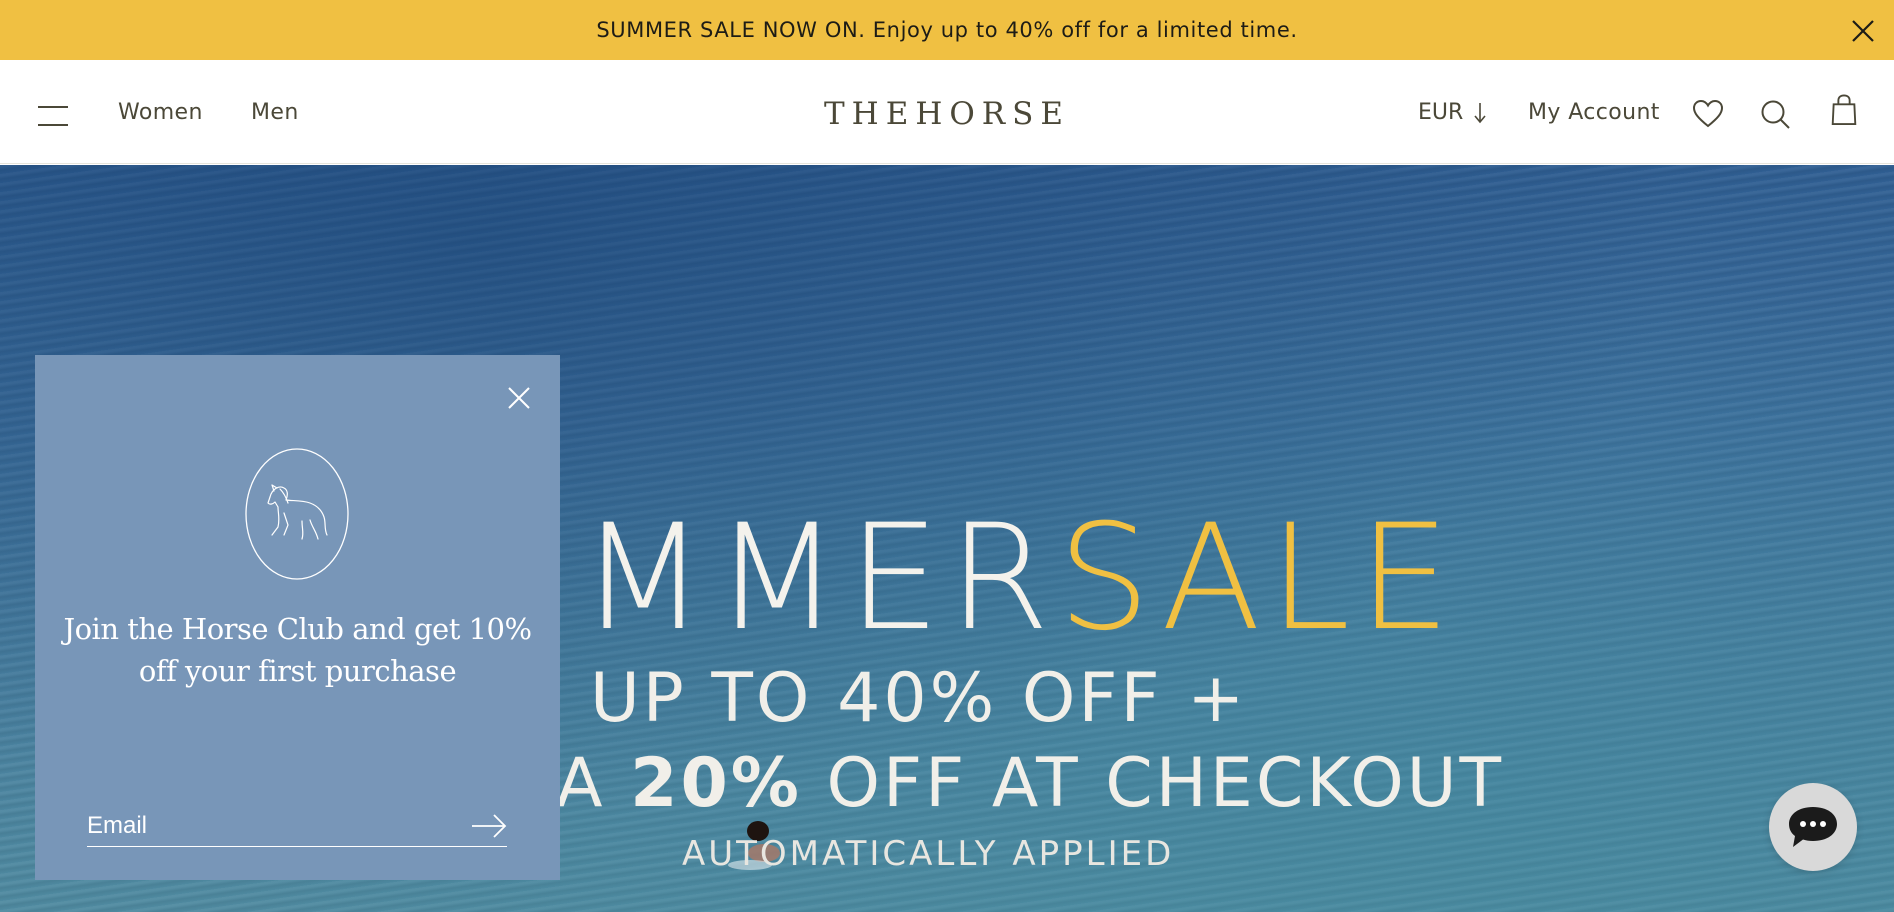 Image resolution: width=1894 pixels, height=912 pixels. What do you see at coordinates (947, 112) in the screenshot?
I see `site-header: Women Men THEHORSE EUR My Account` at bounding box center [947, 112].